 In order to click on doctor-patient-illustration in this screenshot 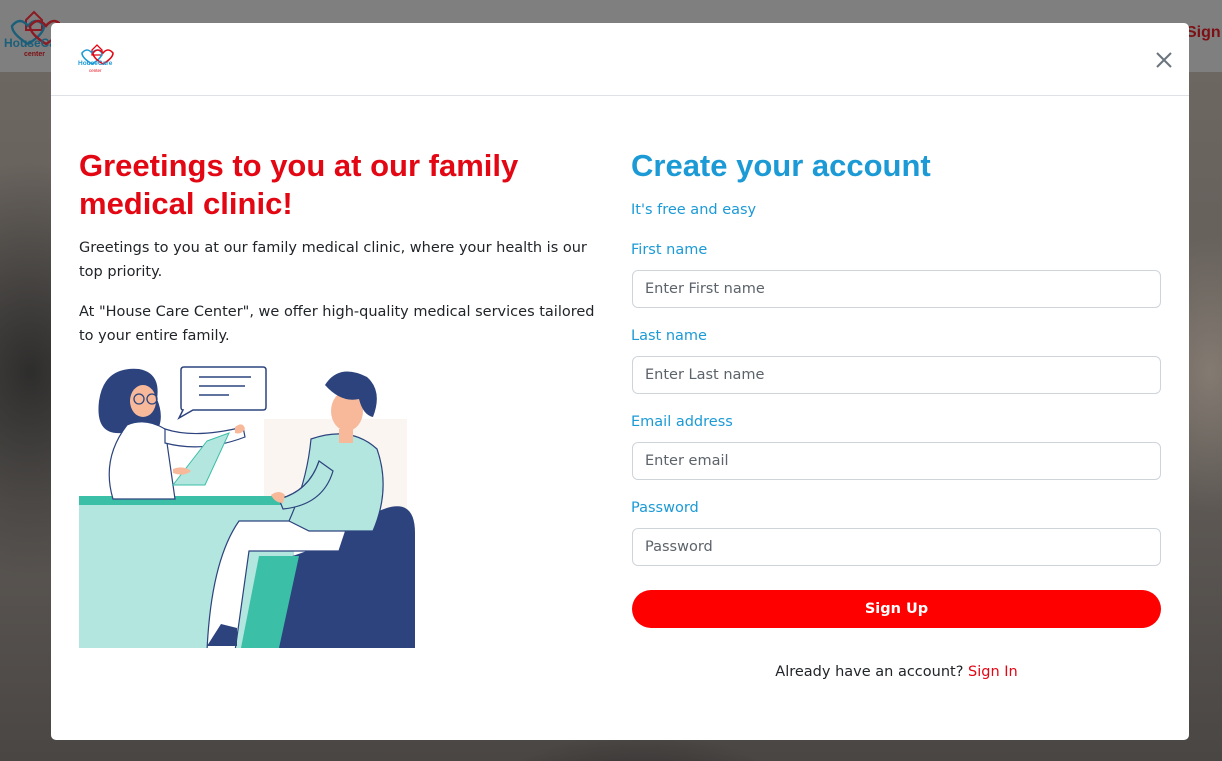, I will do `click(247, 507)`.